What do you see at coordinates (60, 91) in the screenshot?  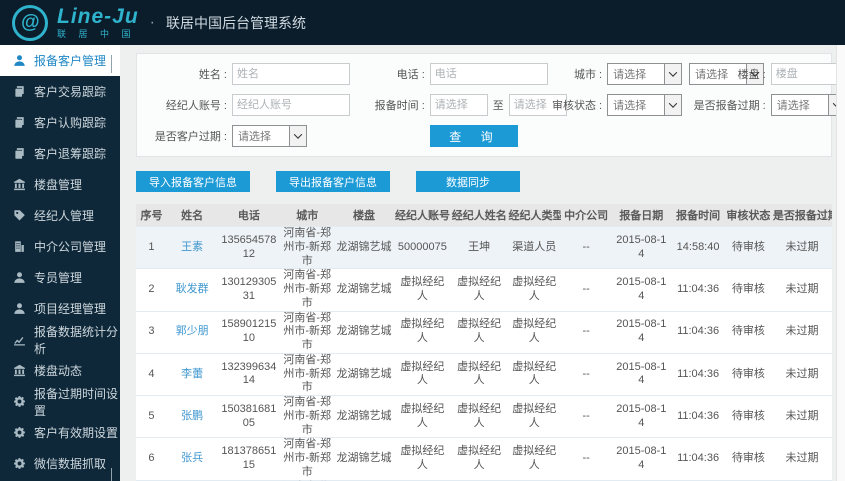 I see `sidebar-item-customer-transaction-tracking: 客户交易跟踪` at bounding box center [60, 91].